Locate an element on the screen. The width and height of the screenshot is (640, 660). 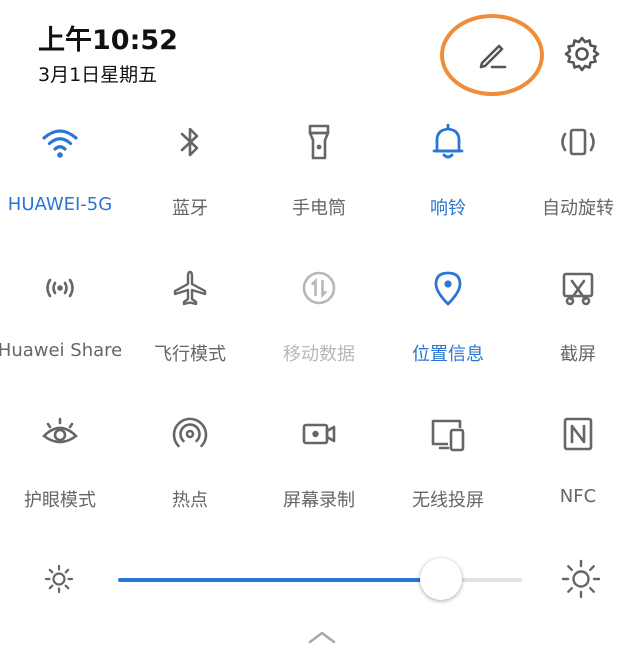
screenshot-icon is located at coordinates (578, 289).